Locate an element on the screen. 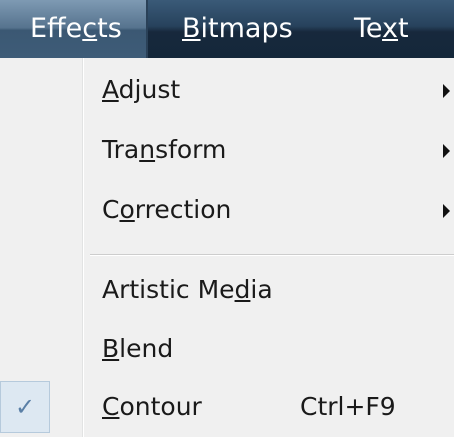 This screenshot has height=437, width=454. menu-bitmaps: Bitmaps is located at coordinates (238, 29).